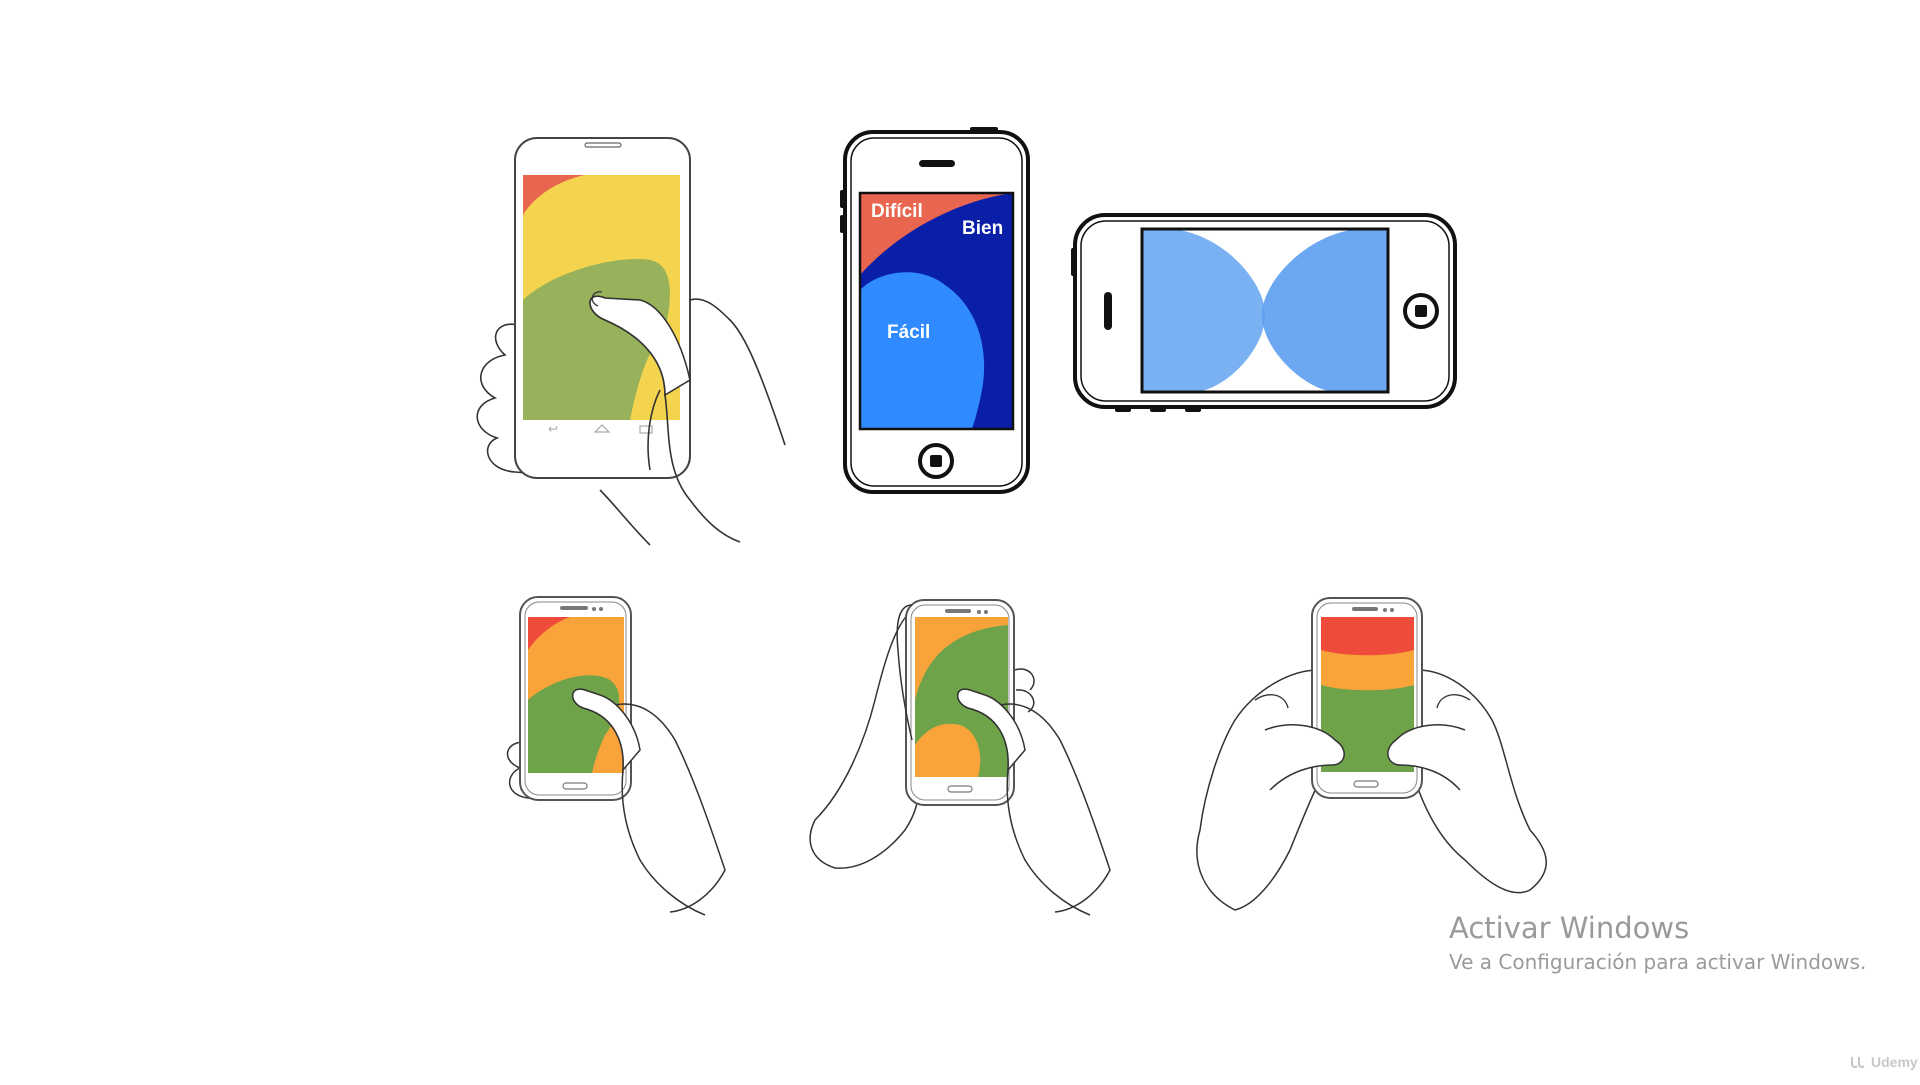 Image resolution: width=1920 pixels, height=1085 pixels. I want to click on udemy-brand-text: Udemy, so click(1894, 1062).